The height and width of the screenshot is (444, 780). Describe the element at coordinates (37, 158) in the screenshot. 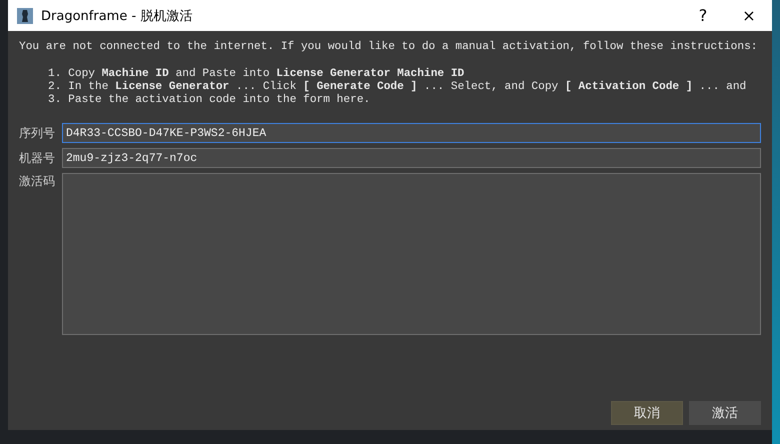

I see `field-label: 机器号` at that location.